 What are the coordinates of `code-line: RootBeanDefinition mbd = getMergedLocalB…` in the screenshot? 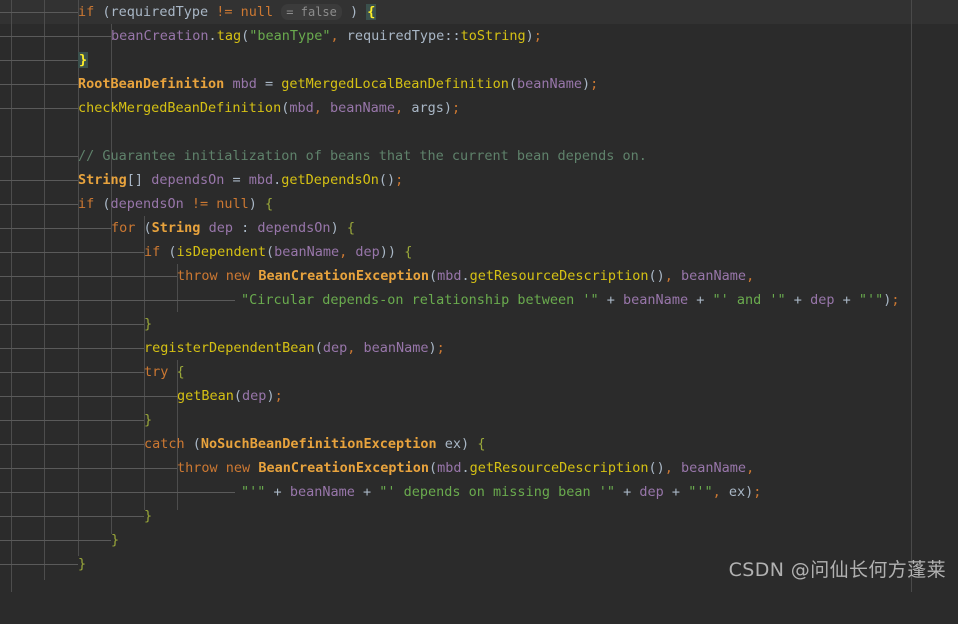 It's located at (479, 84).